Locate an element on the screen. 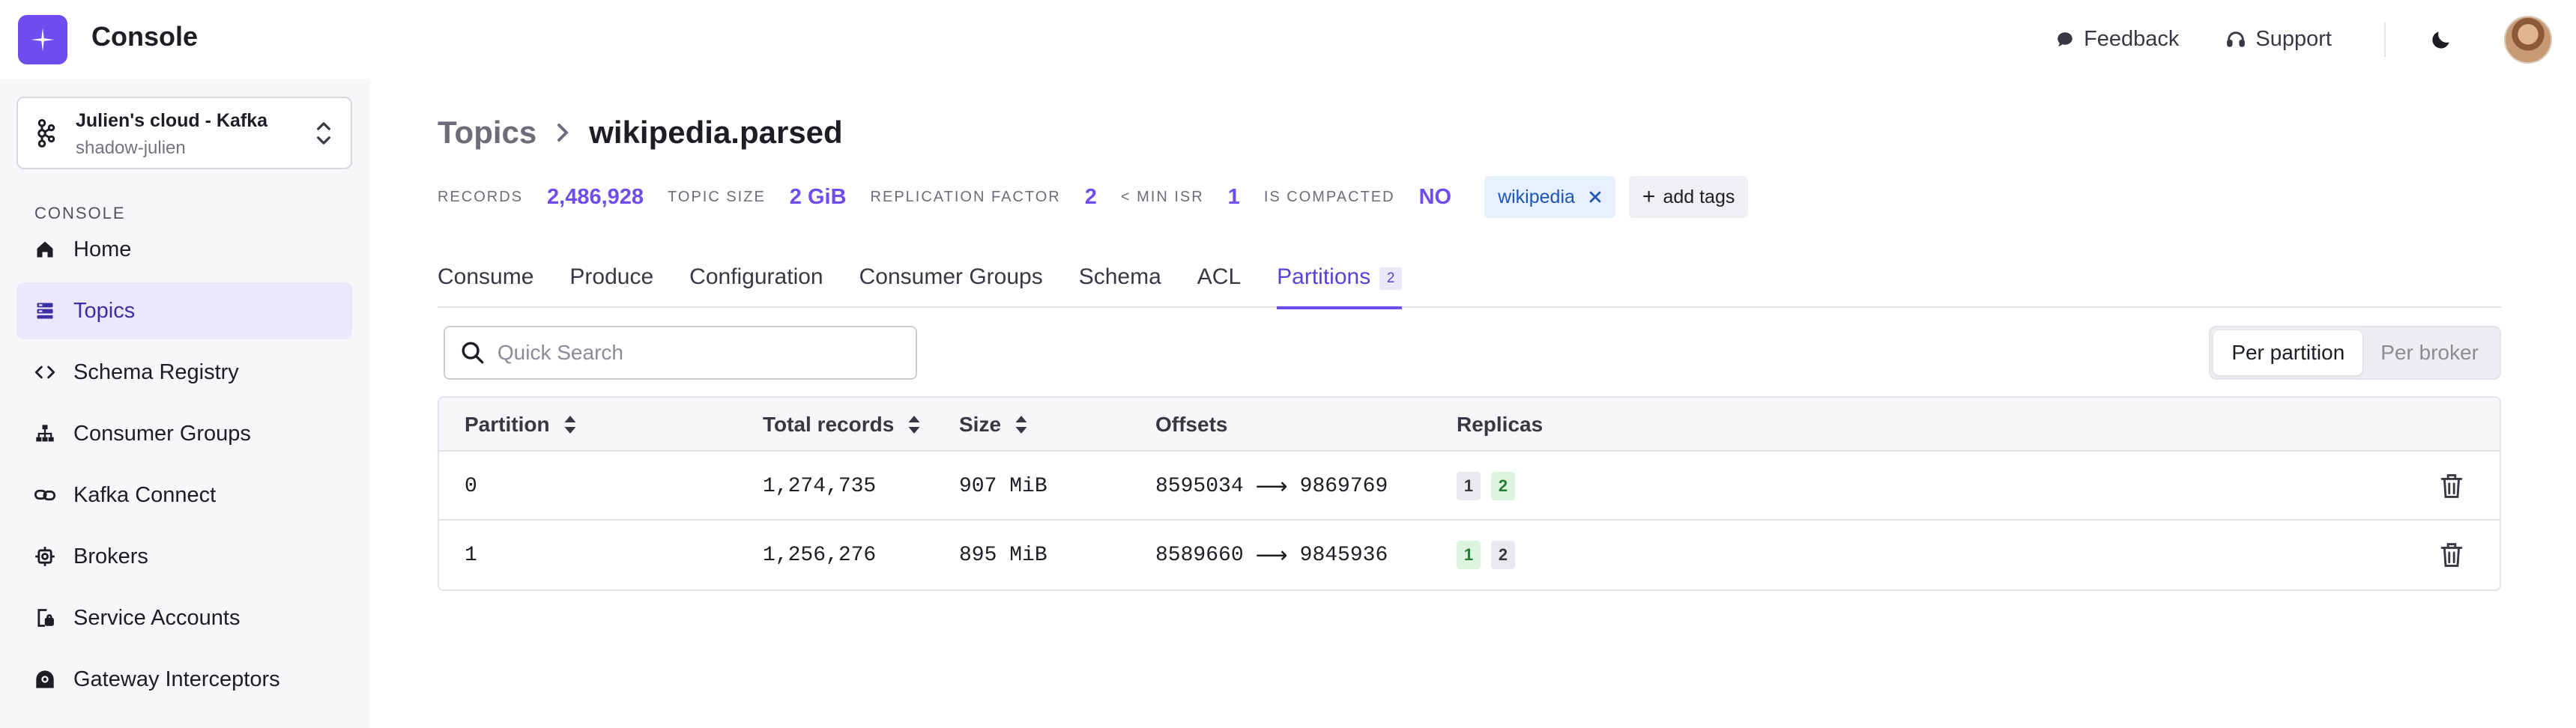 The image size is (2576, 728). replica-leader-badge: 2 is located at coordinates (1503, 486).